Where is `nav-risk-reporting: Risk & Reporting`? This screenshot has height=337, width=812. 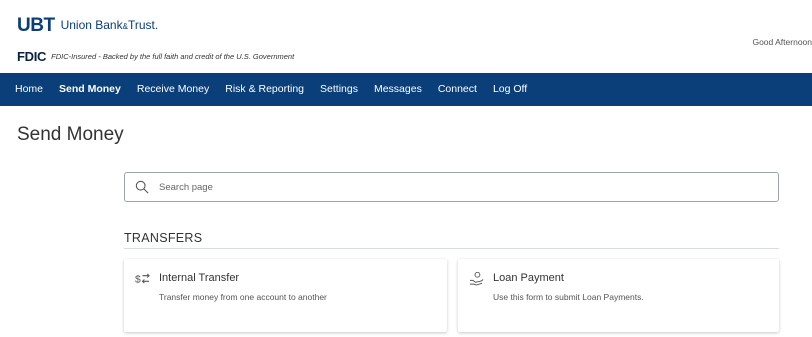 nav-risk-reporting: Risk & Reporting is located at coordinates (264, 89).